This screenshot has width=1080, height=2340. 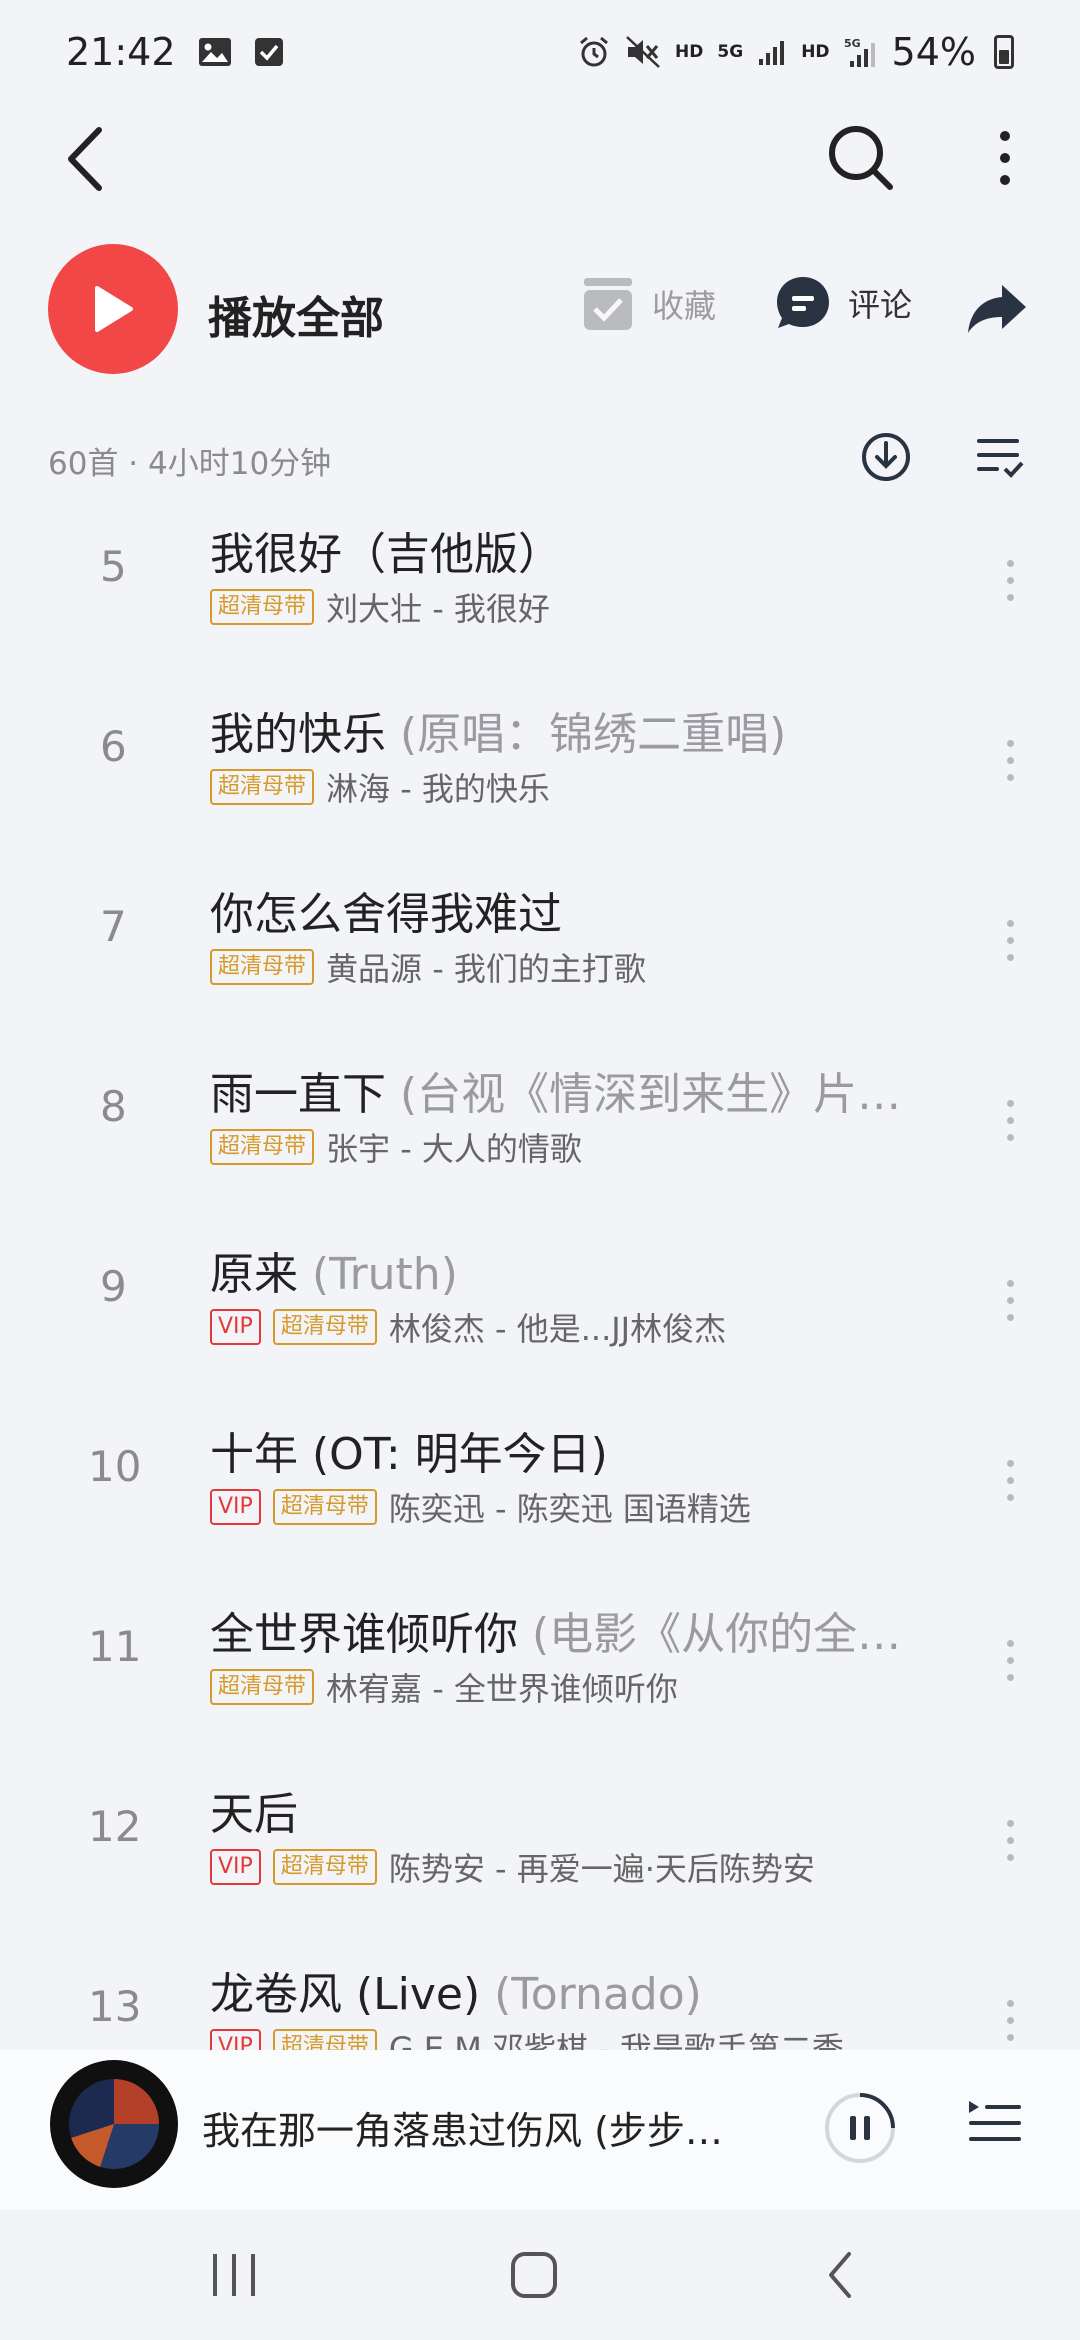 I want to click on multi-select-button, so click(x=1000, y=457).